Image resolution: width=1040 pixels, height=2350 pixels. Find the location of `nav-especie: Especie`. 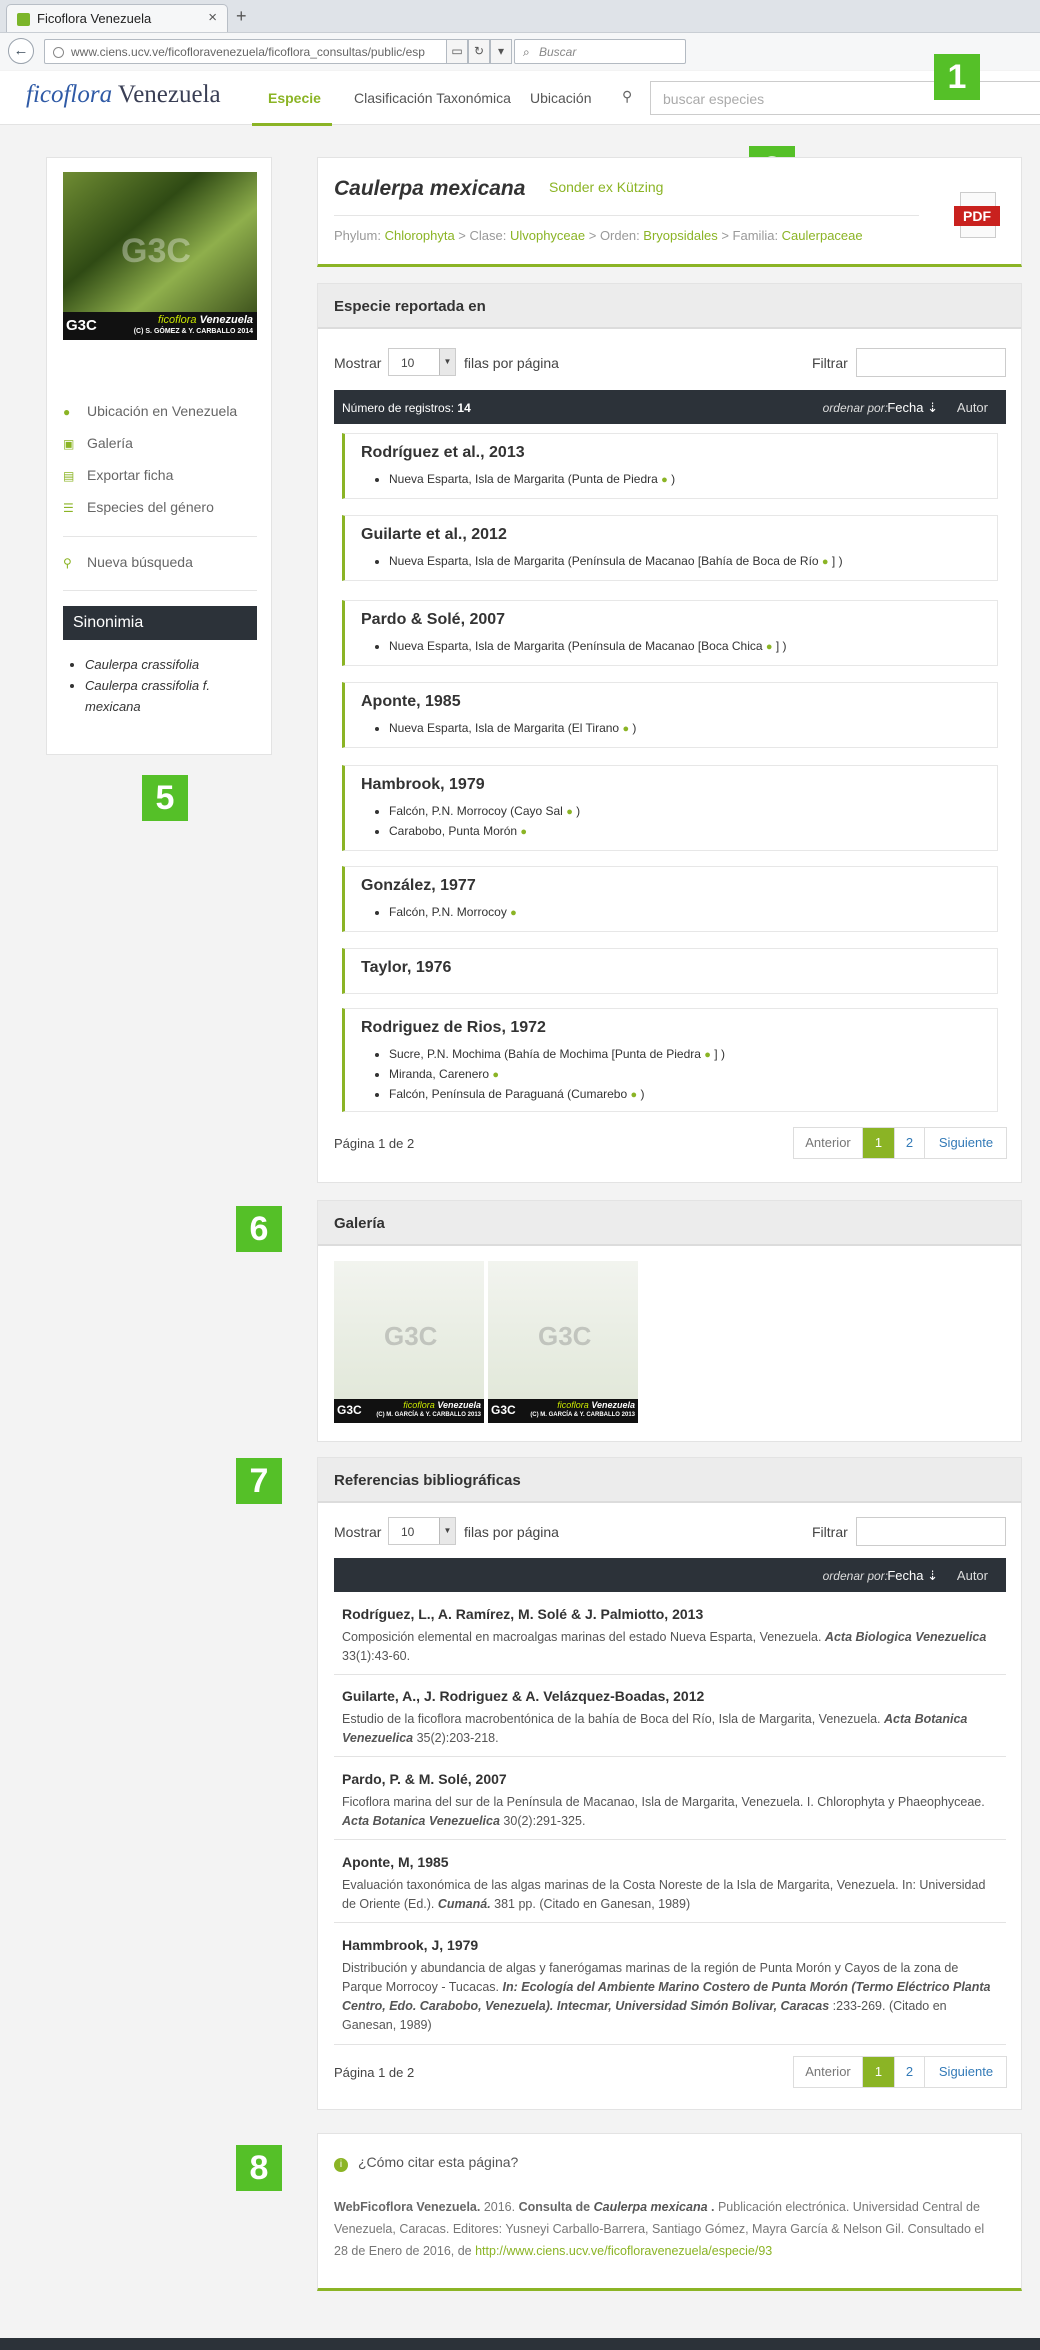

nav-especie: Especie is located at coordinates (294, 98).